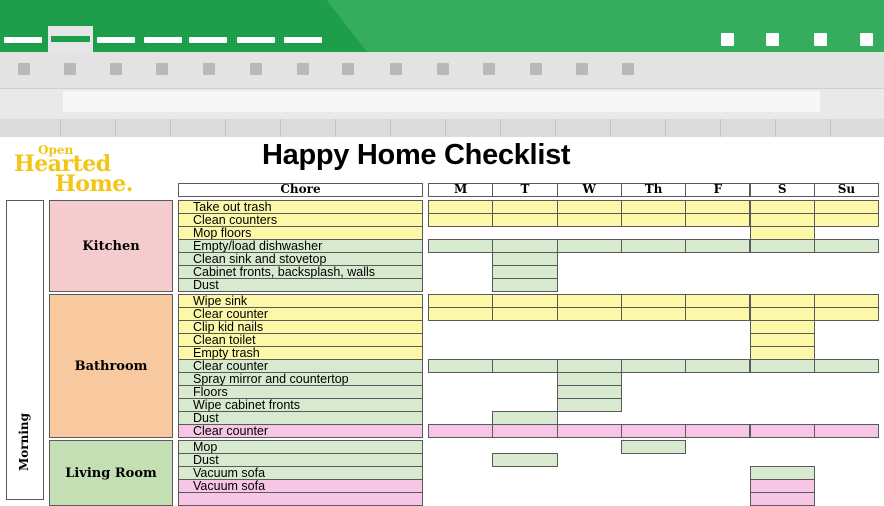 This screenshot has width=884, height=506. What do you see at coordinates (820, 39) in the screenshot?
I see `maximize-icon` at bounding box center [820, 39].